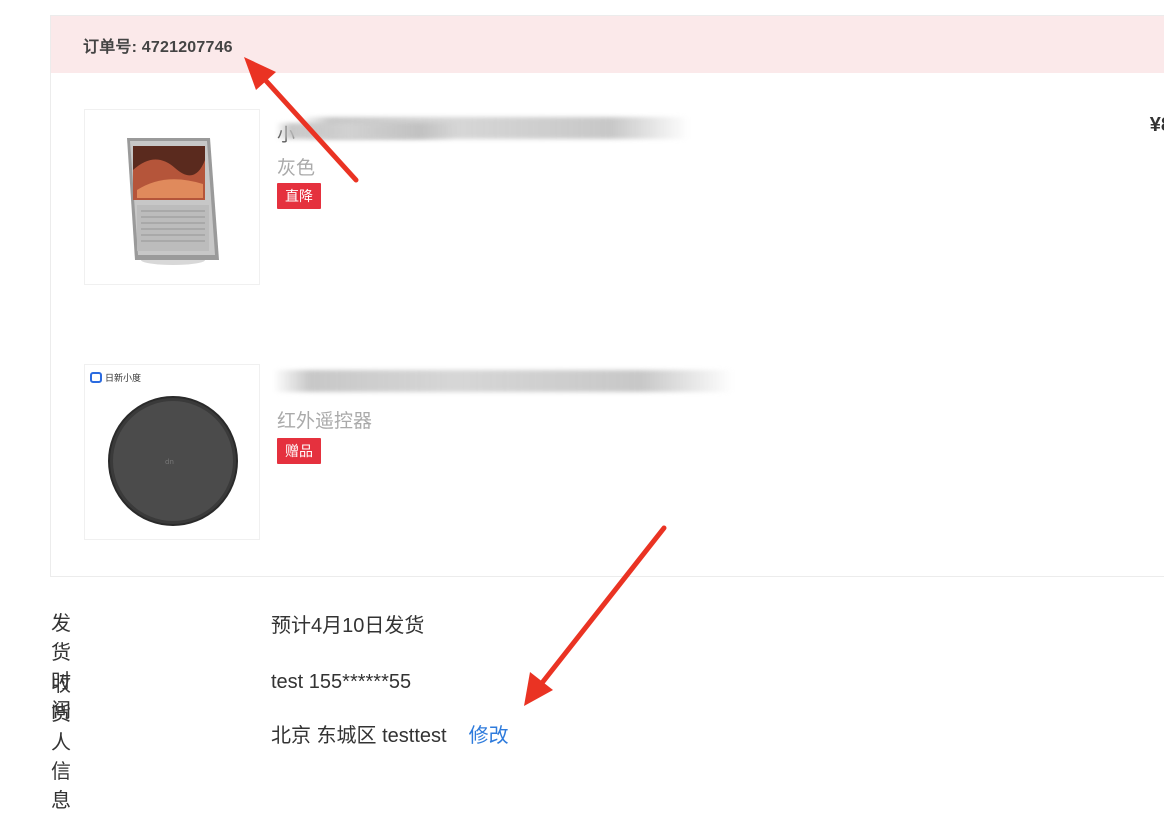 This screenshot has height=813, width=1164. What do you see at coordinates (110, 47) in the screenshot?
I see `order-number-label: 订单号:` at bounding box center [110, 47].